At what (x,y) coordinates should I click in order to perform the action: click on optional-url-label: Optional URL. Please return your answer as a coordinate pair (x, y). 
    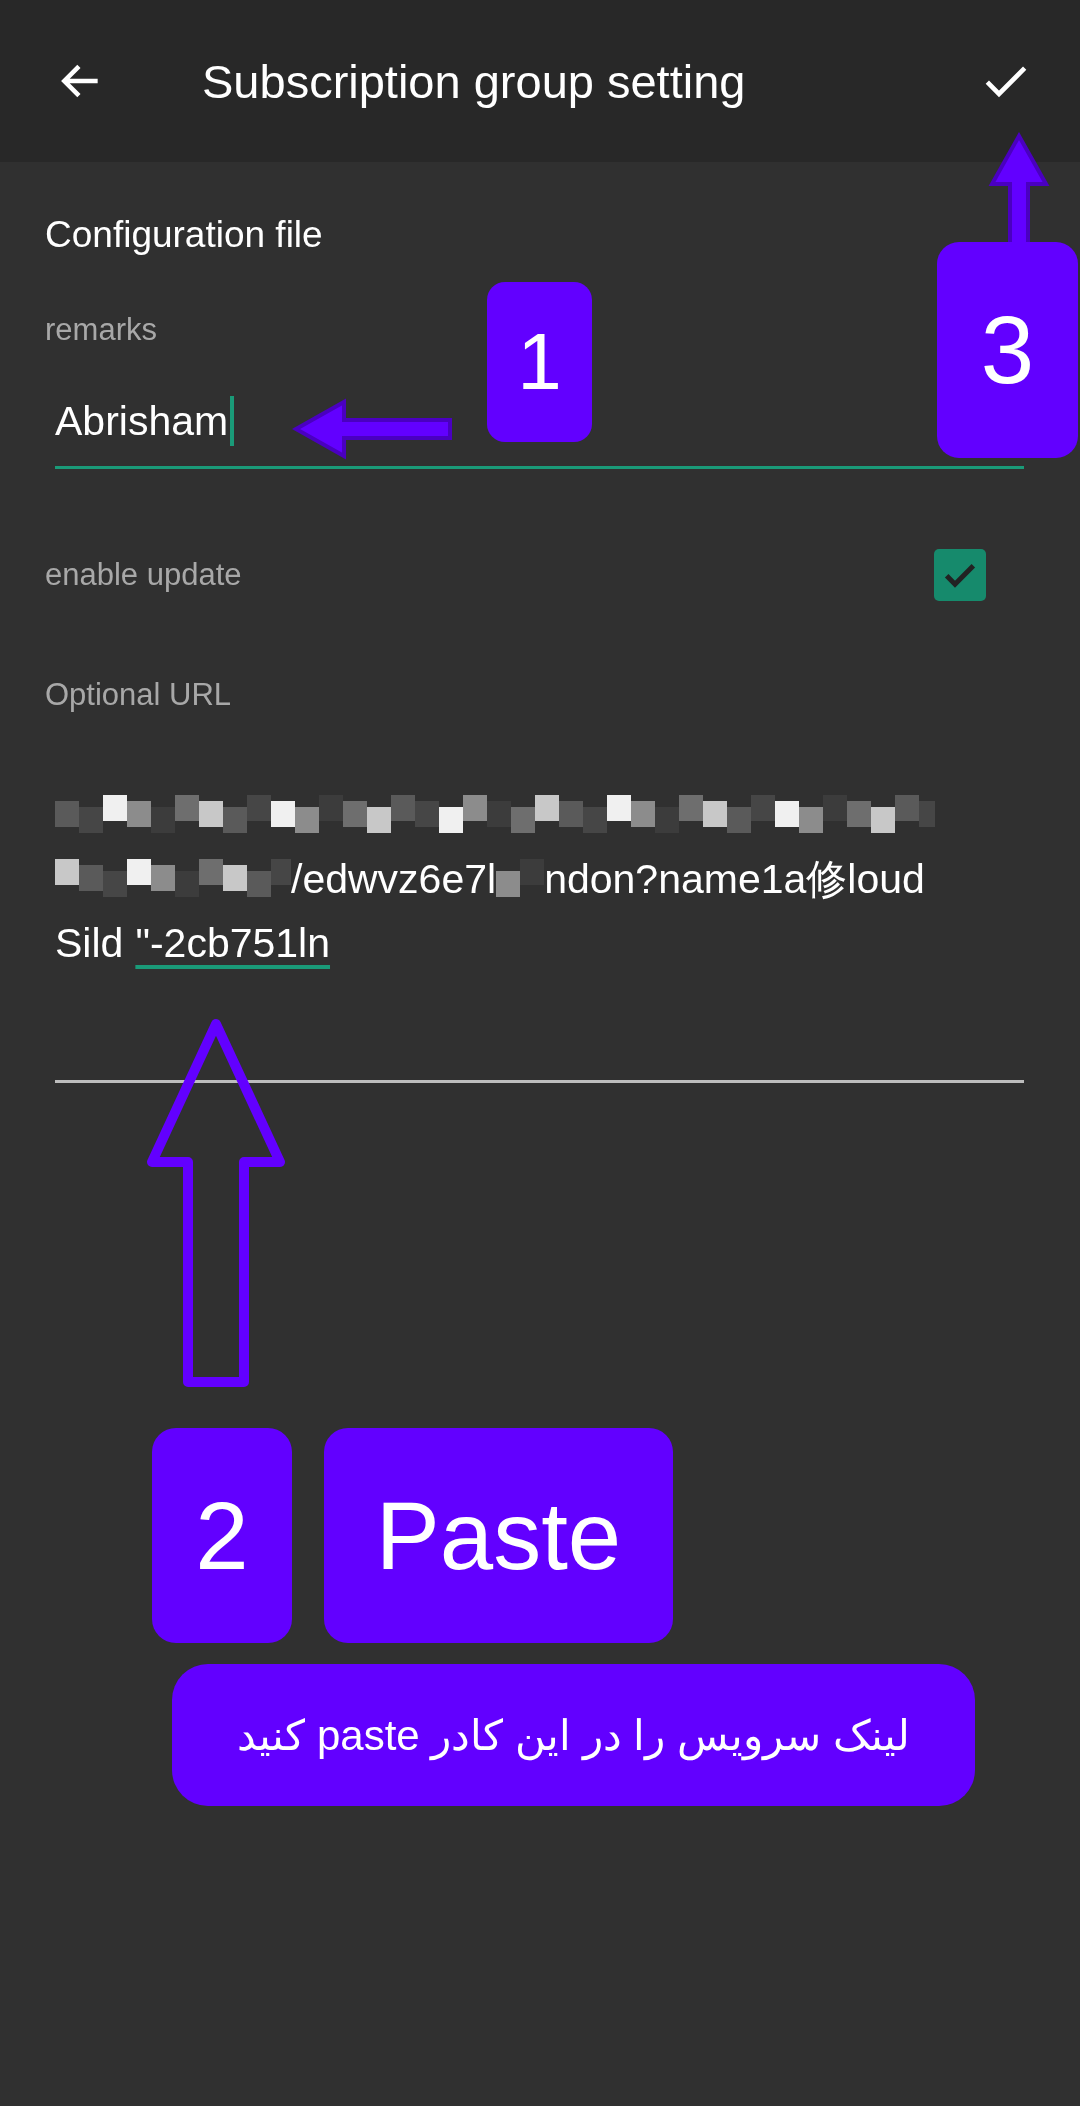
    Looking at the image, I should click on (139, 695).